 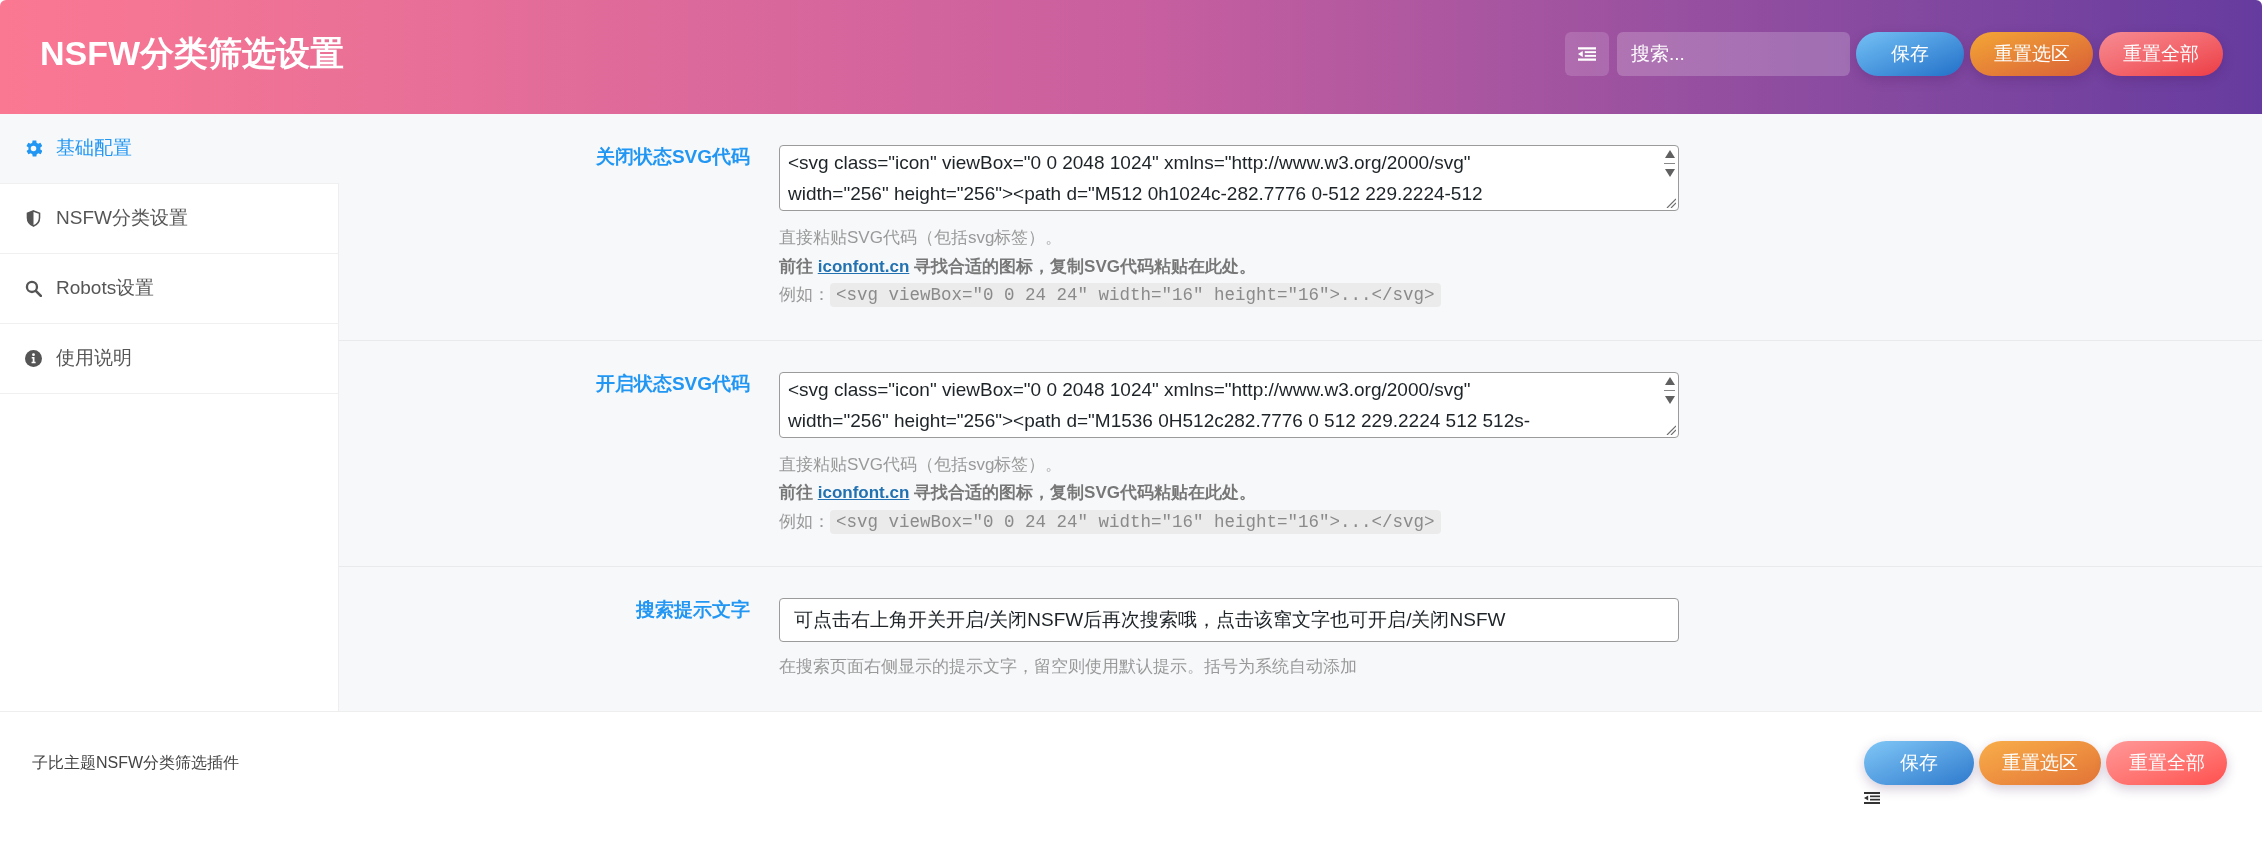 I want to click on code-textarea: <svg class="icon" viewBox="0 0 2048 1024" xmlns="http://www.w3.org/2000/svg" width="256" height="256"><path d="M512 0h1024c-282.7776 0-512 229.2224-512, so click(x=1229, y=178).